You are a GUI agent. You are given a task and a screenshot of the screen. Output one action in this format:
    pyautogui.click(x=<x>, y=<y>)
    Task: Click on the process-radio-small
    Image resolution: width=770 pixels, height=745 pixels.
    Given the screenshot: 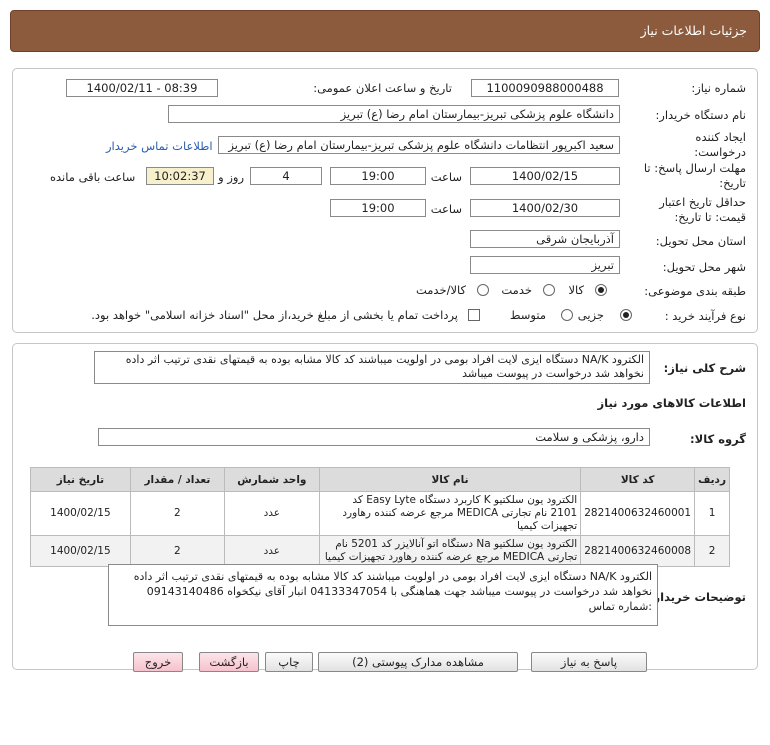 What is the action you would take?
    pyautogui.click(x=626, y=315)
    